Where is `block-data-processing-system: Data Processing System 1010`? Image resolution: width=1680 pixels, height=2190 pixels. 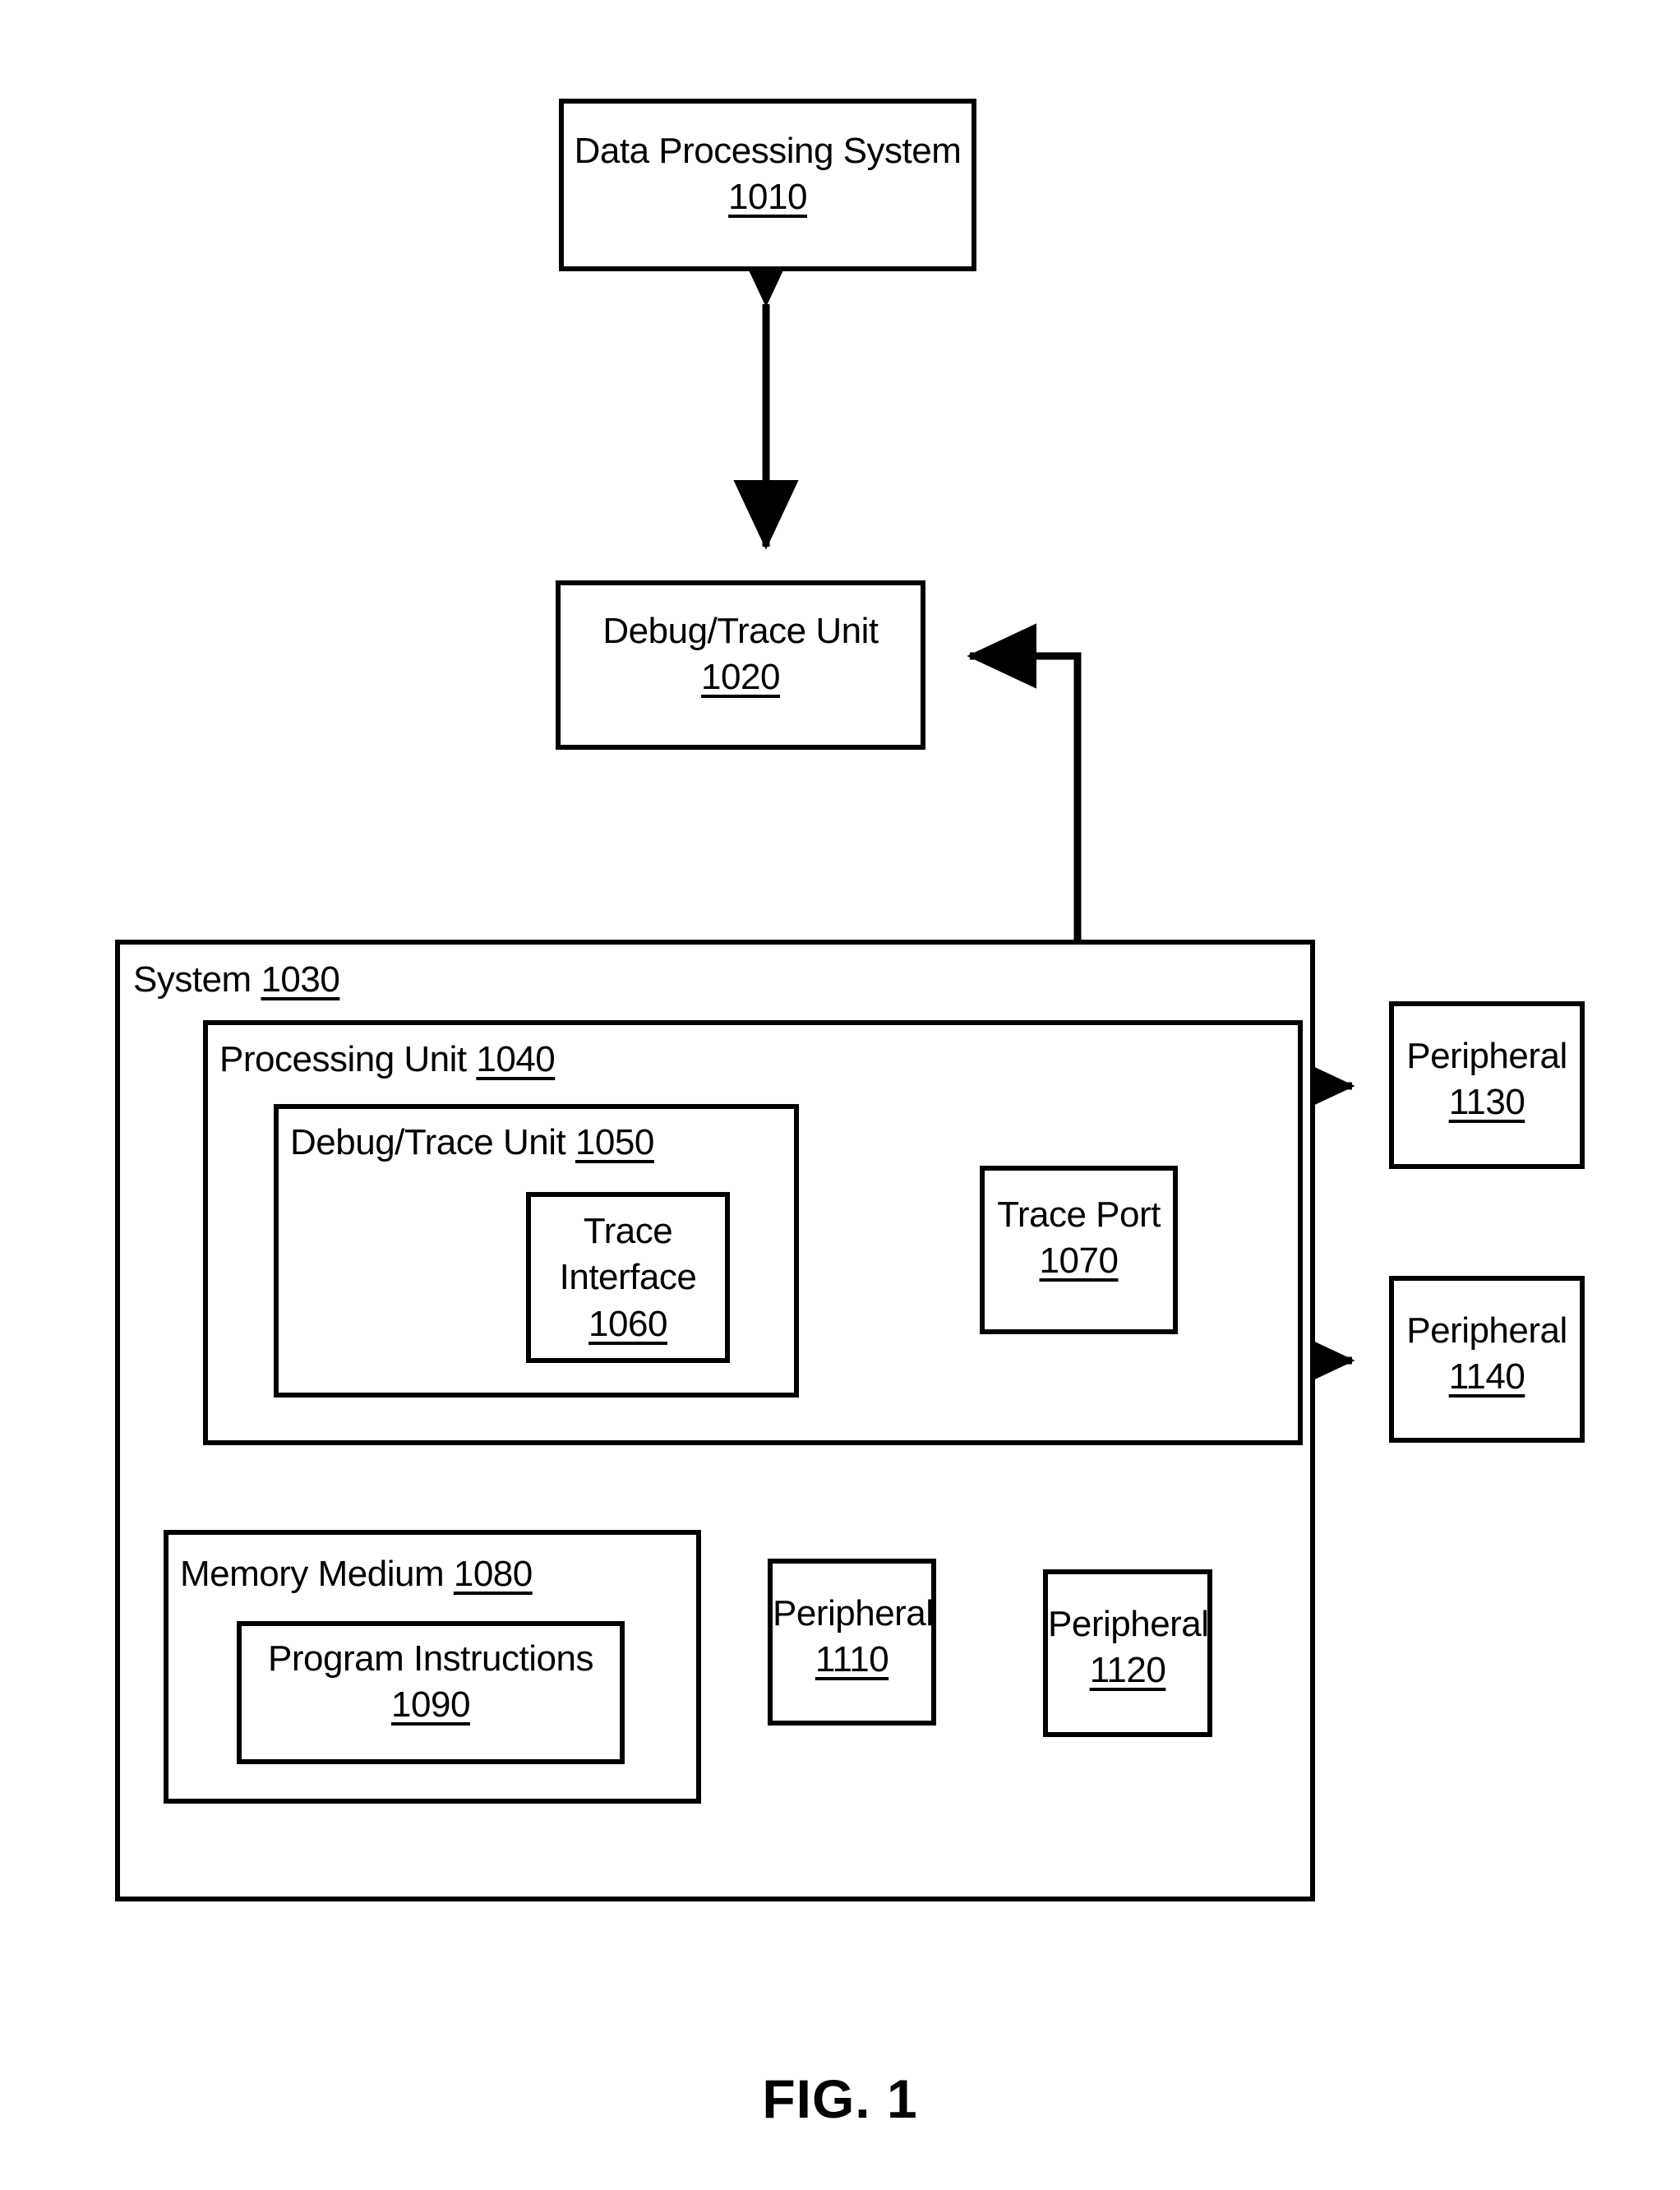 block-data-processing-system: Data Processing System 1010 is located at coordinates (767, 185).